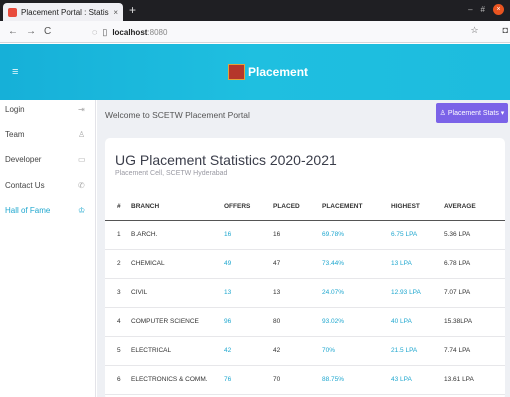 This screenshot has height=397, width=510. Describe the element at coordinates (401, 379) in the screenshot. I see `cell-highest: 43 LPA` at that location.